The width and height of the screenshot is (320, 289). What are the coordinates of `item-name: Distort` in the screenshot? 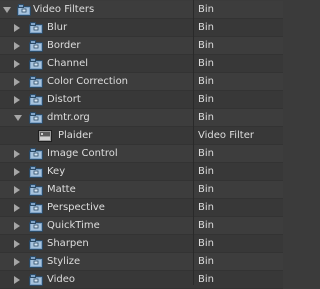 It's located at (64, 99).